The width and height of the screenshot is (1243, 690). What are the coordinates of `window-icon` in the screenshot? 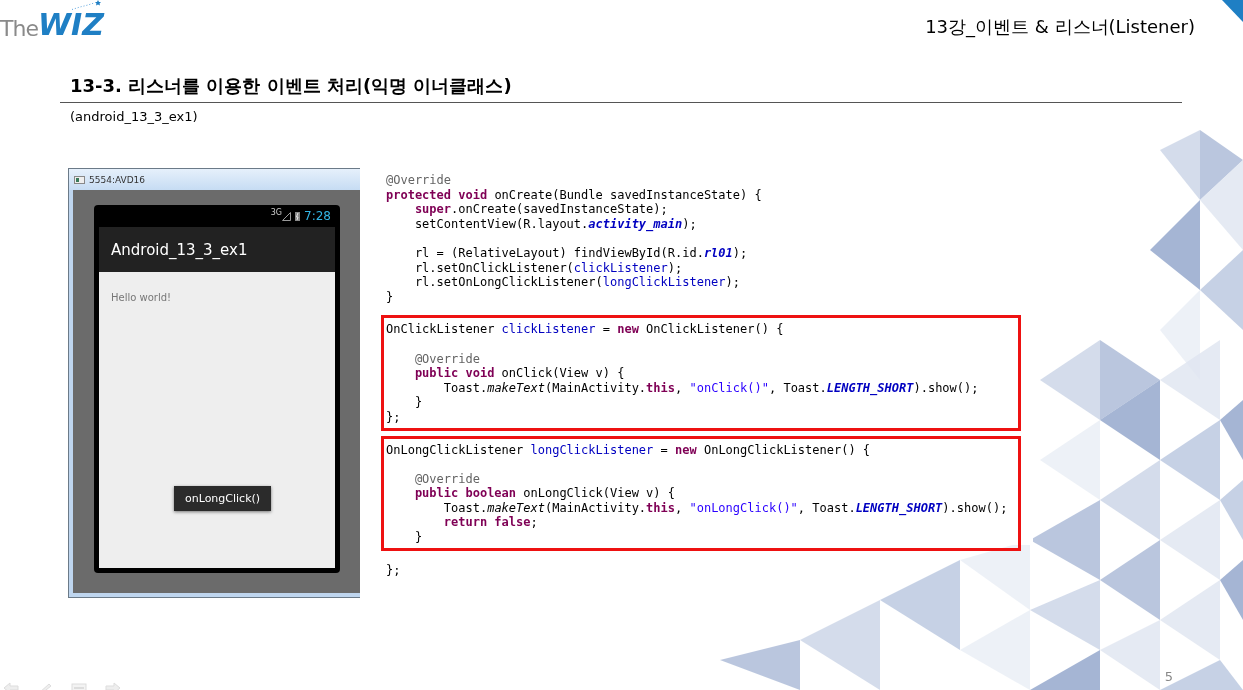 It's located at (79, 179).